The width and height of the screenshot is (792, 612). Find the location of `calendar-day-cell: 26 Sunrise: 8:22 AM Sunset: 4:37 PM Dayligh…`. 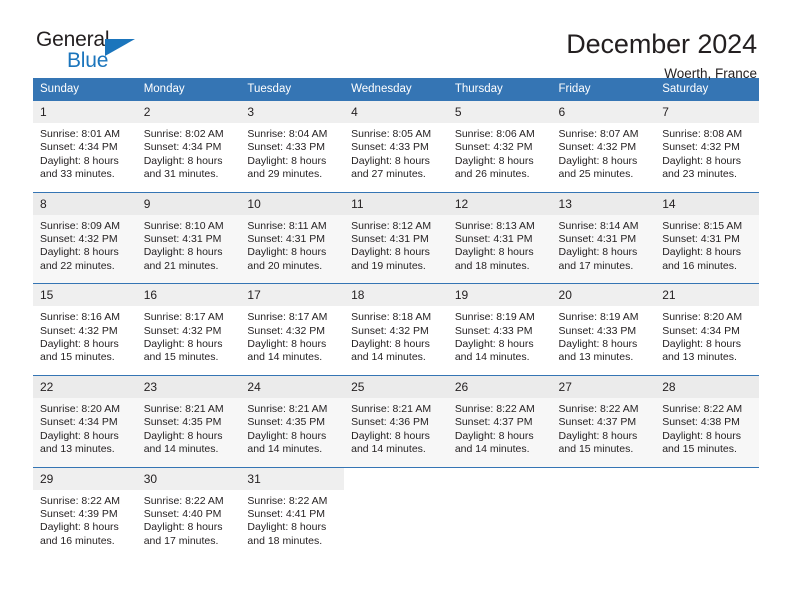

calendar-day-cell: 26 Sunrise: 8:22 AM Sunset: 4:37 PM Dayligh… is located at coordinates (499, 420).